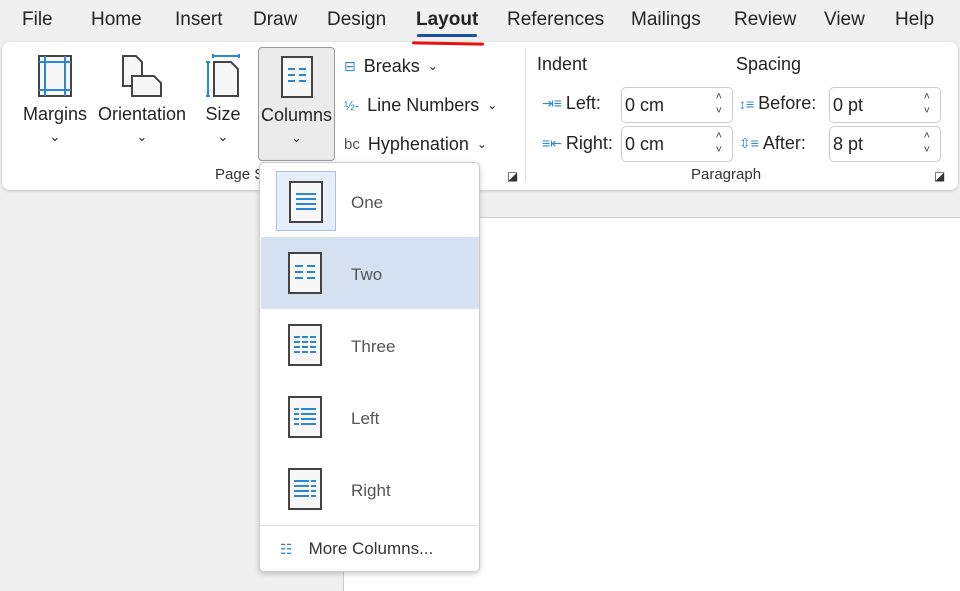 This screenshot has width=960, height=591. Describe the element at coordinates (305, 489) in the screenshot. I see `right-column-icon` at that location.